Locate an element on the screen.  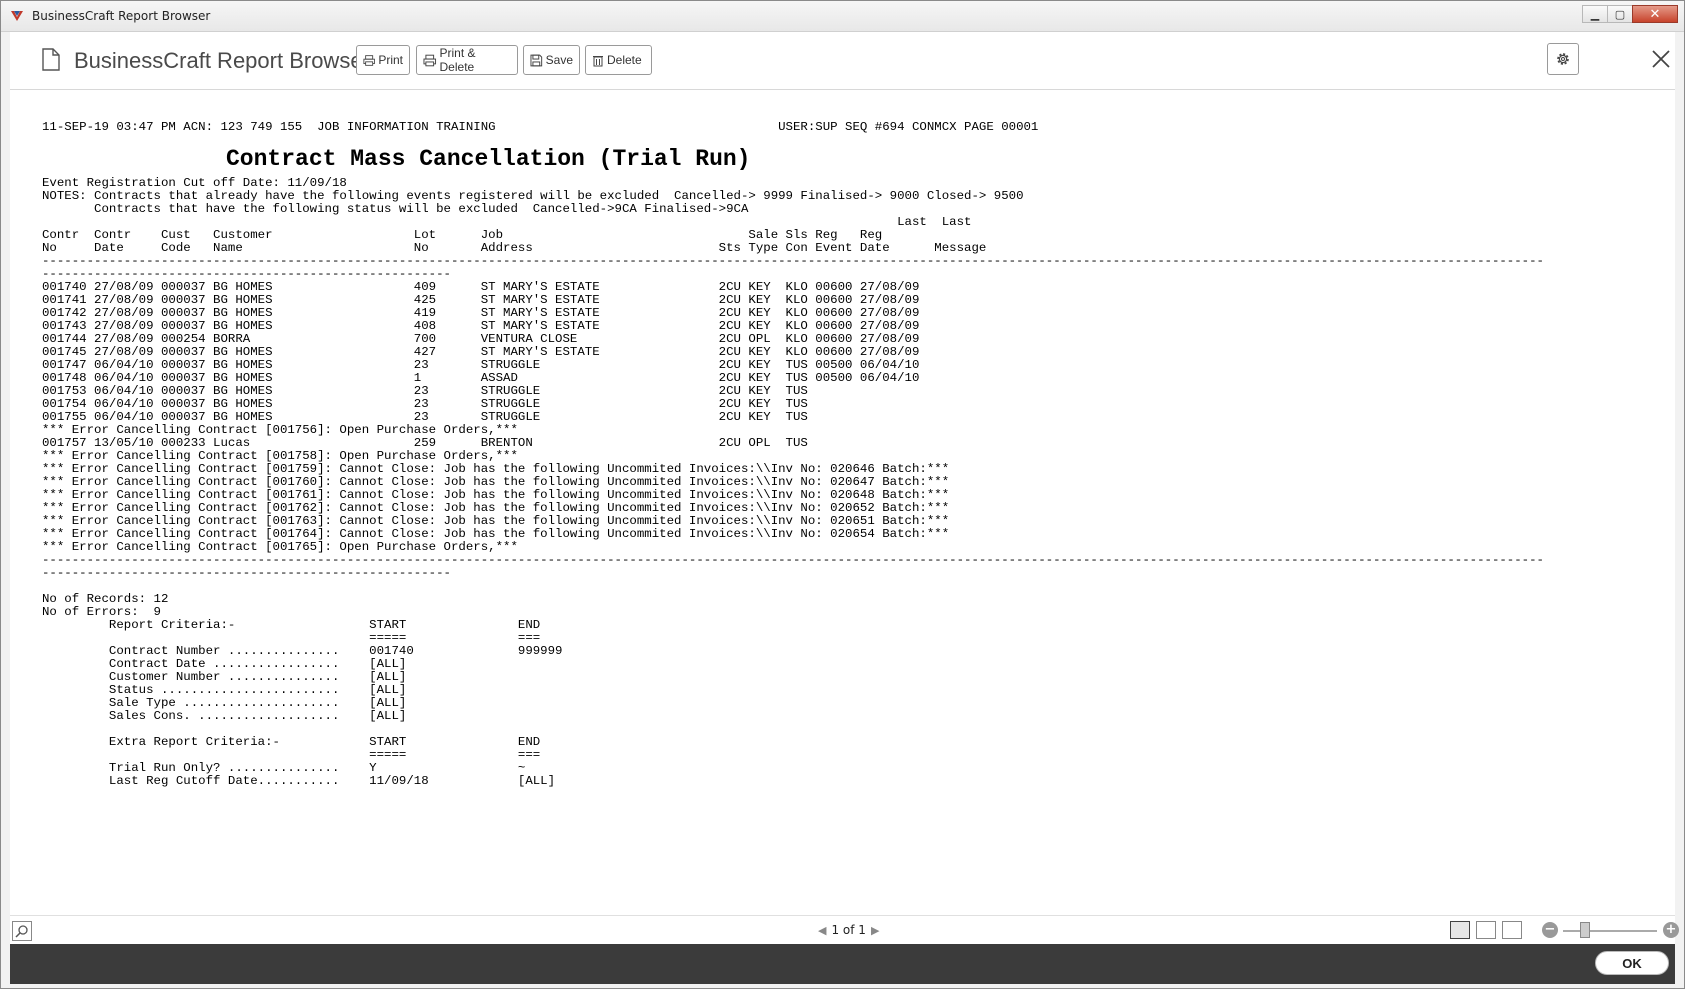
zoom-in-button: + is located at coordinates (1671, 930).